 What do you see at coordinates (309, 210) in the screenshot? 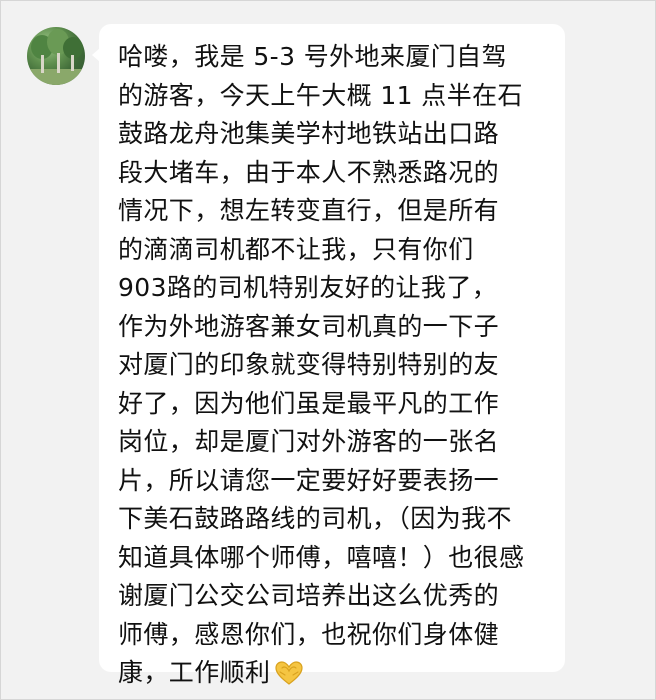
I see `message-line: 情况下，想左转变直行，但是所有` at bounding box center [309, 210].